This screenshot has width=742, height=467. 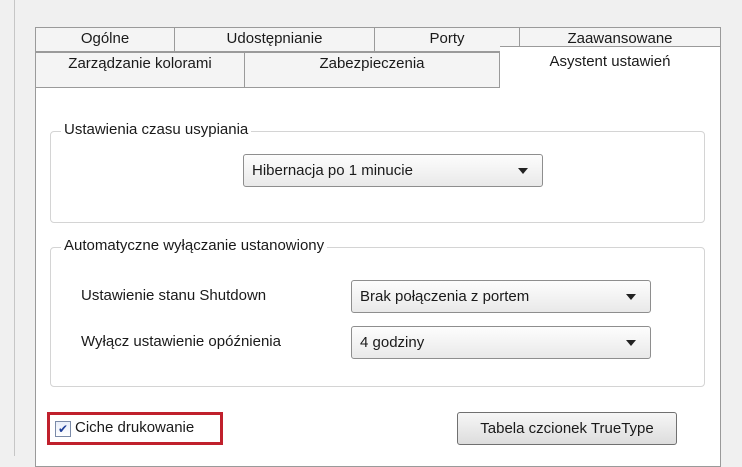 What do you see at coordinates (447, 39) in the screenshot?
I see `tab-ports: Porty` at bounding box center [447, 39].